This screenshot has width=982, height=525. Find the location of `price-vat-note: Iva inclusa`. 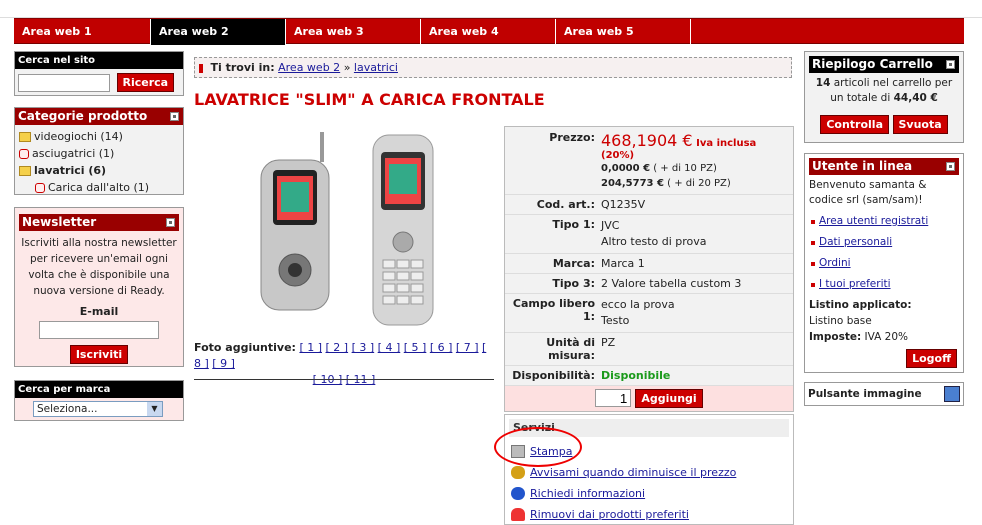

price-vat-note: Iva inclusa is located at coordinates (726, 143).